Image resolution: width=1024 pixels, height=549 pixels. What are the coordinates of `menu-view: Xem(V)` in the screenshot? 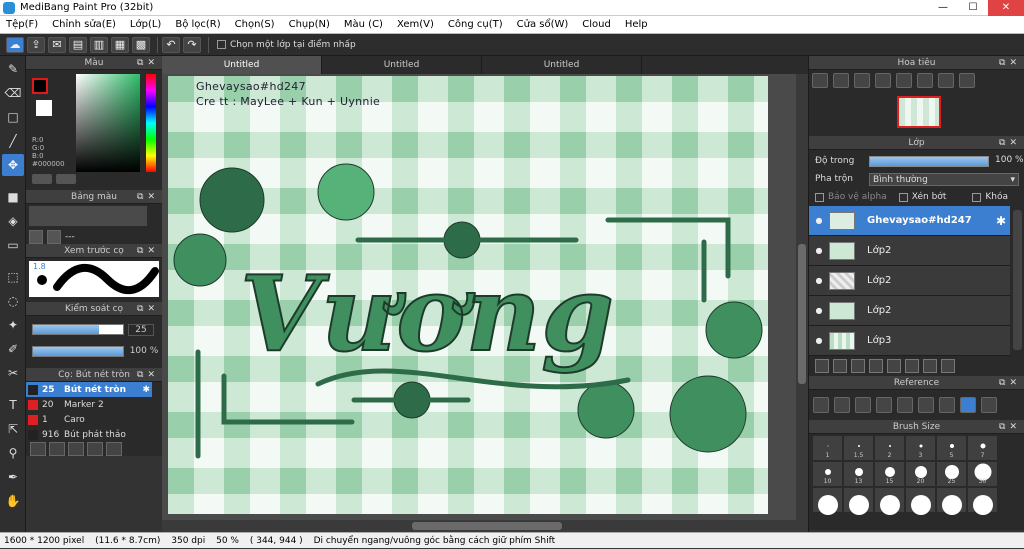 It's located at (415, 24).